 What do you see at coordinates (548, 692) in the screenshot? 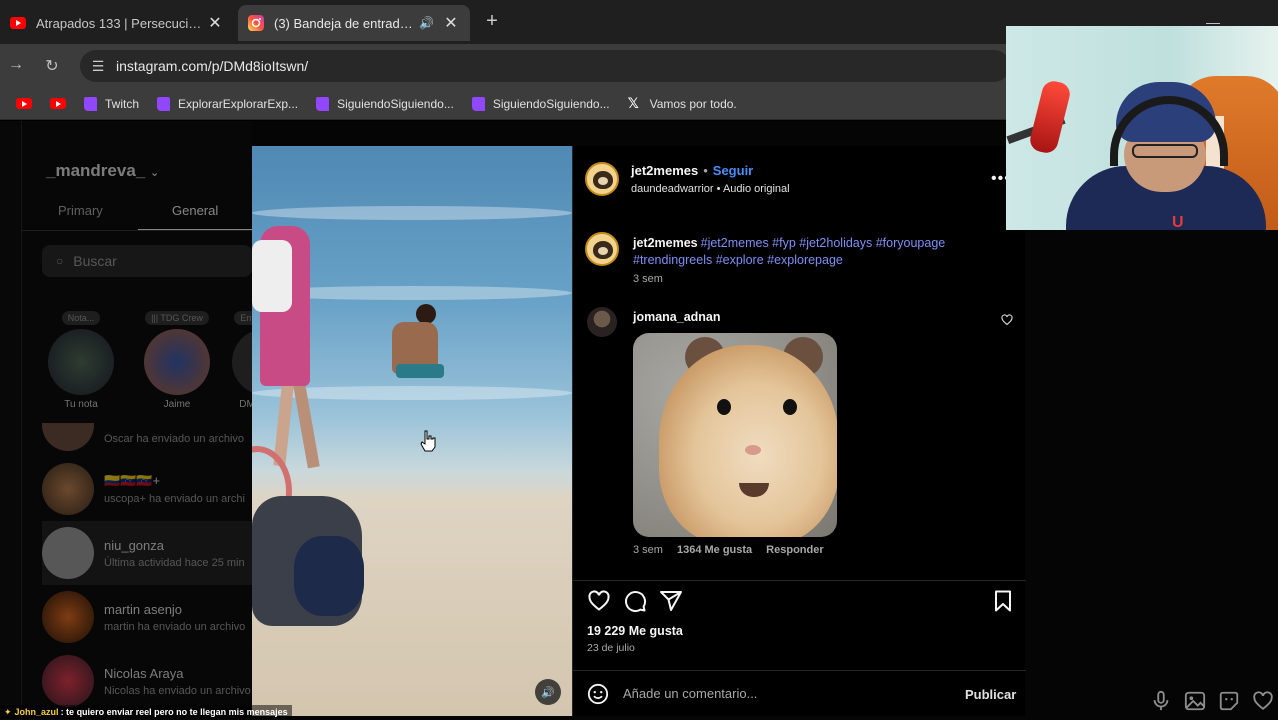
I see `volume-icon: 🔊` at bounding box center [548, 692].